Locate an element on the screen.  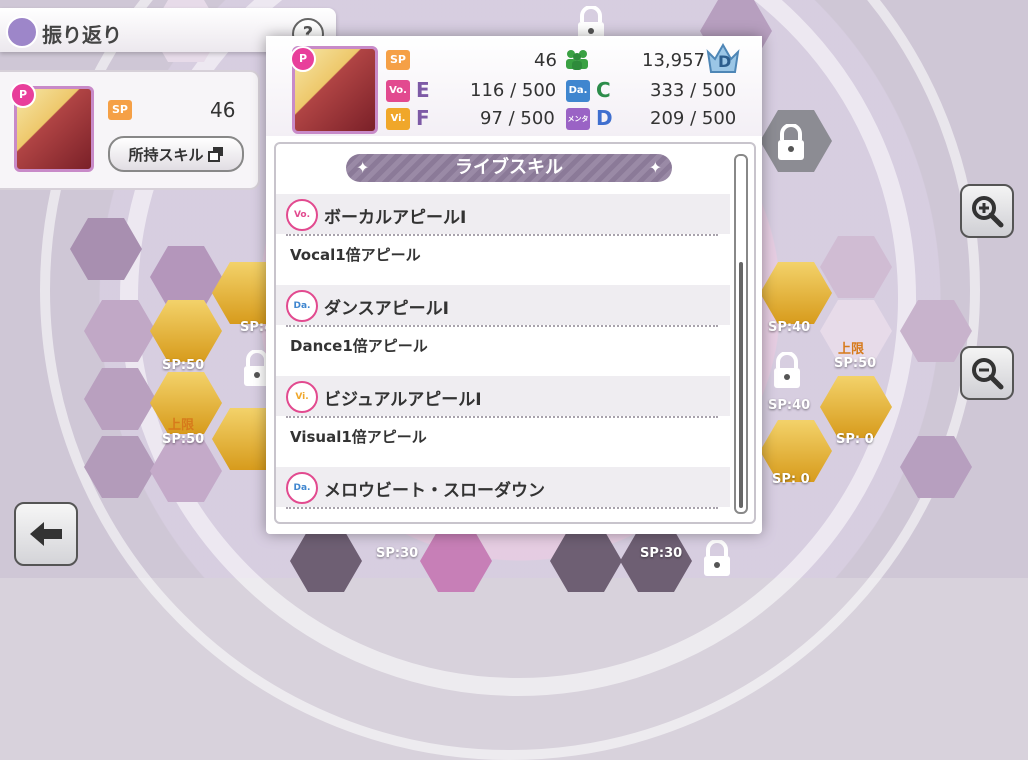
vocal-skill-icon: Vo. is located at coordinates (302, 215).